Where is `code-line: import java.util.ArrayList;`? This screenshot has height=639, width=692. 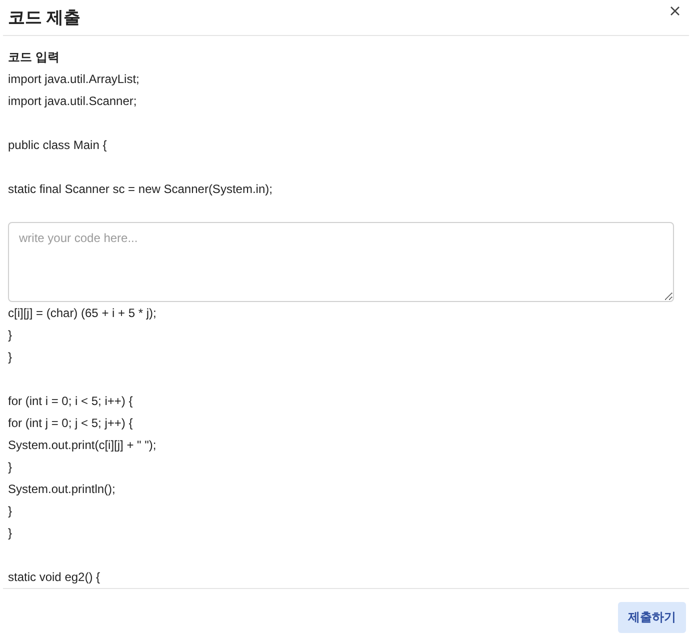
code-line: import java.util.ArrayList; is located at coordinates (74, 79).